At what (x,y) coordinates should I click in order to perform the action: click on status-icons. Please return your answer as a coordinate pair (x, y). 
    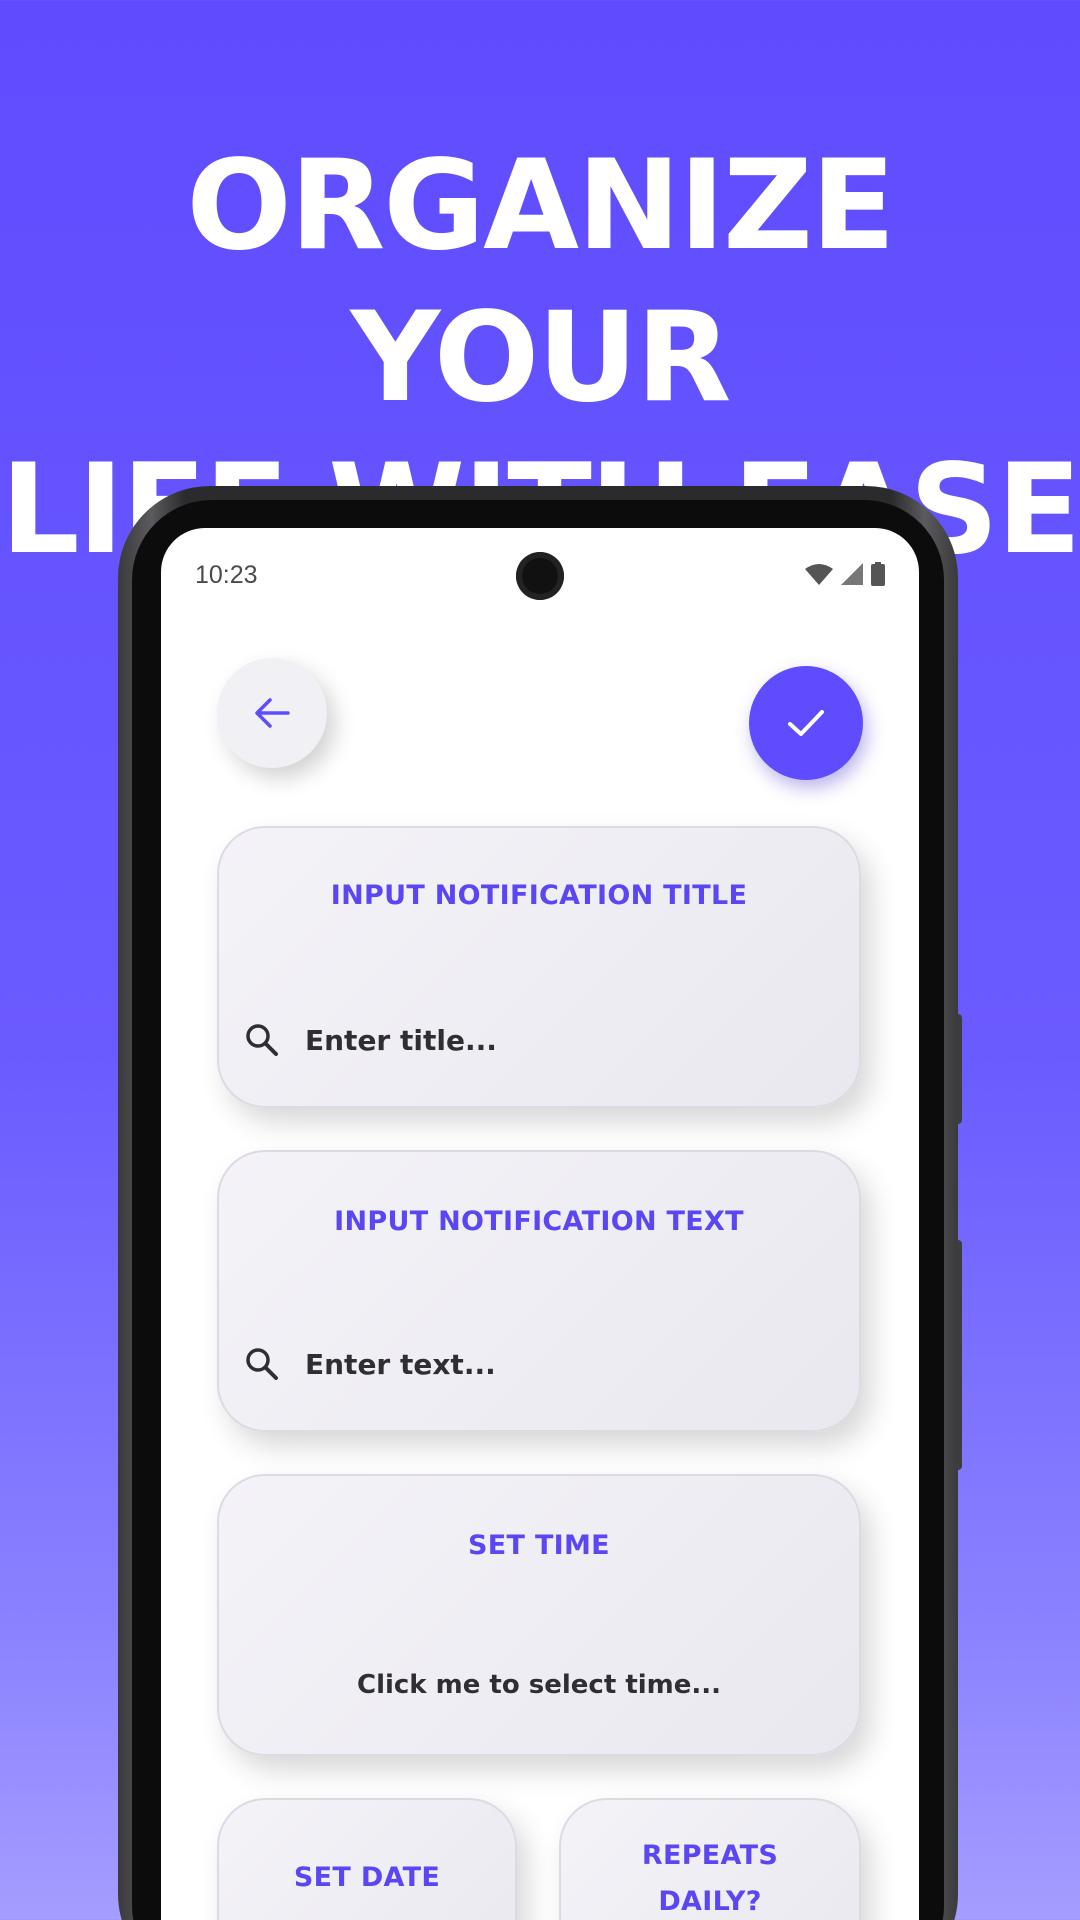
    Looking at the image, I should click on (845, 574).